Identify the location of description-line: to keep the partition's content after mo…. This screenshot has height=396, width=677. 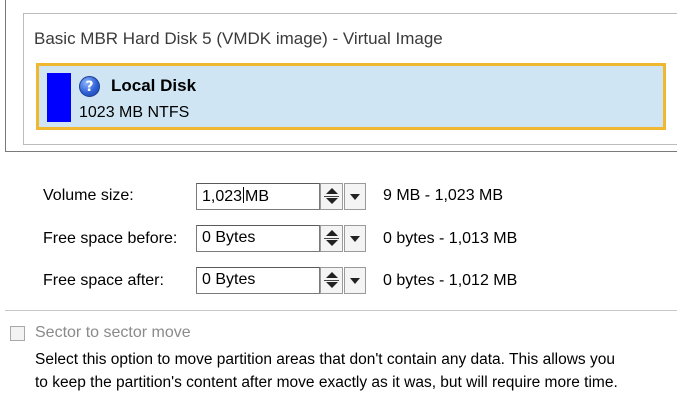
(326, 382).